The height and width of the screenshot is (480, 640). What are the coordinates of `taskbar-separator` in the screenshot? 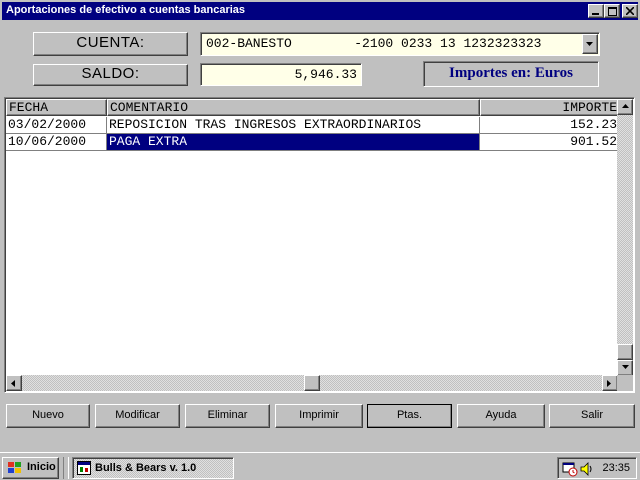 It's located at (66, 468).